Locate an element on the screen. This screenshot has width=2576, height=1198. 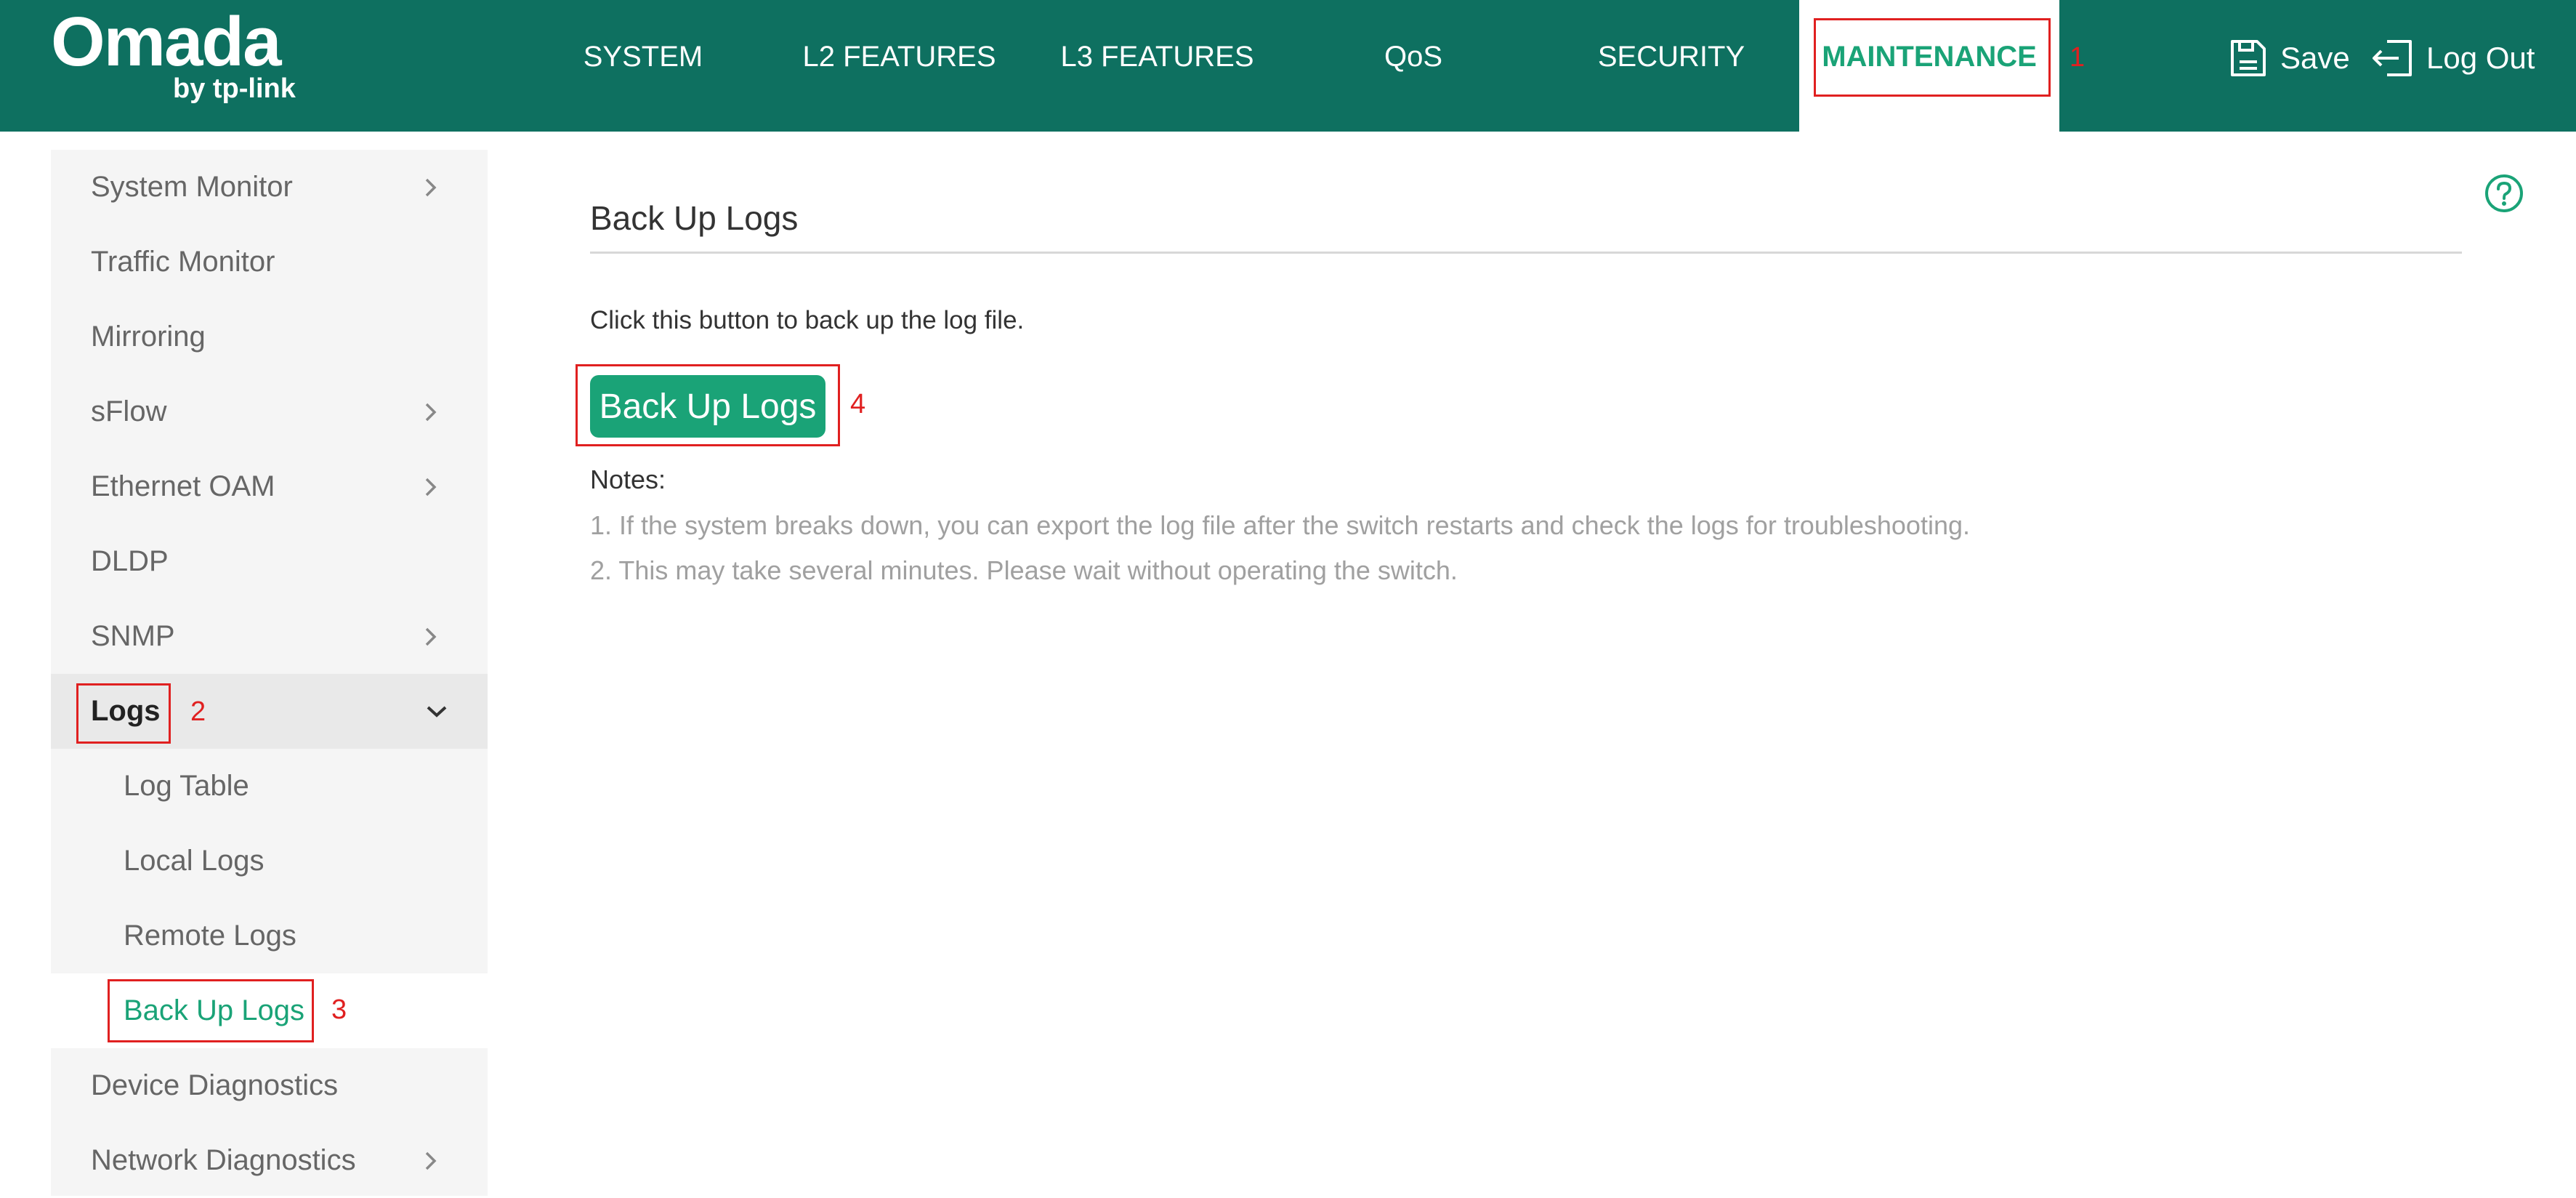
notes-title: Notes: is located at coordinates (628, 479).